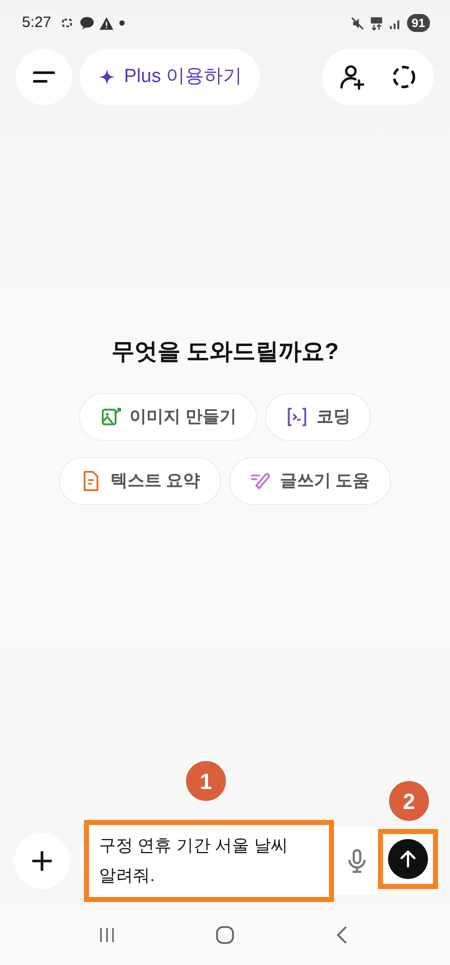 This screenshot has height=965, width=450. What do you see at coordinates (37, 22) in the screenshot?
I see `status-time: 5:27` at bounding box center [37, 22].